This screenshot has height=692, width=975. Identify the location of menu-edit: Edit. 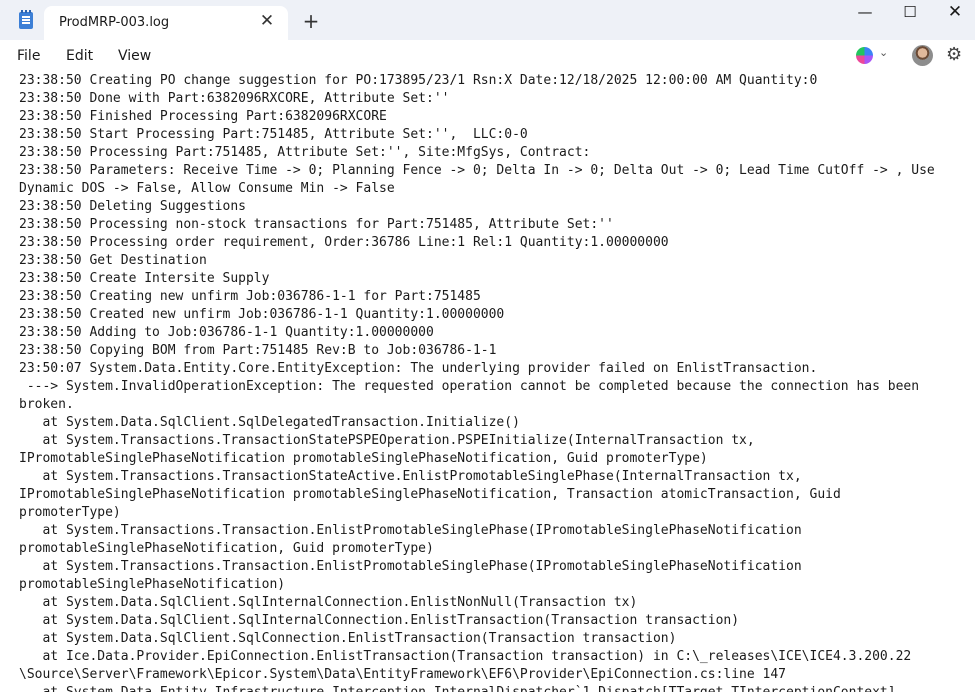
(79, 56).